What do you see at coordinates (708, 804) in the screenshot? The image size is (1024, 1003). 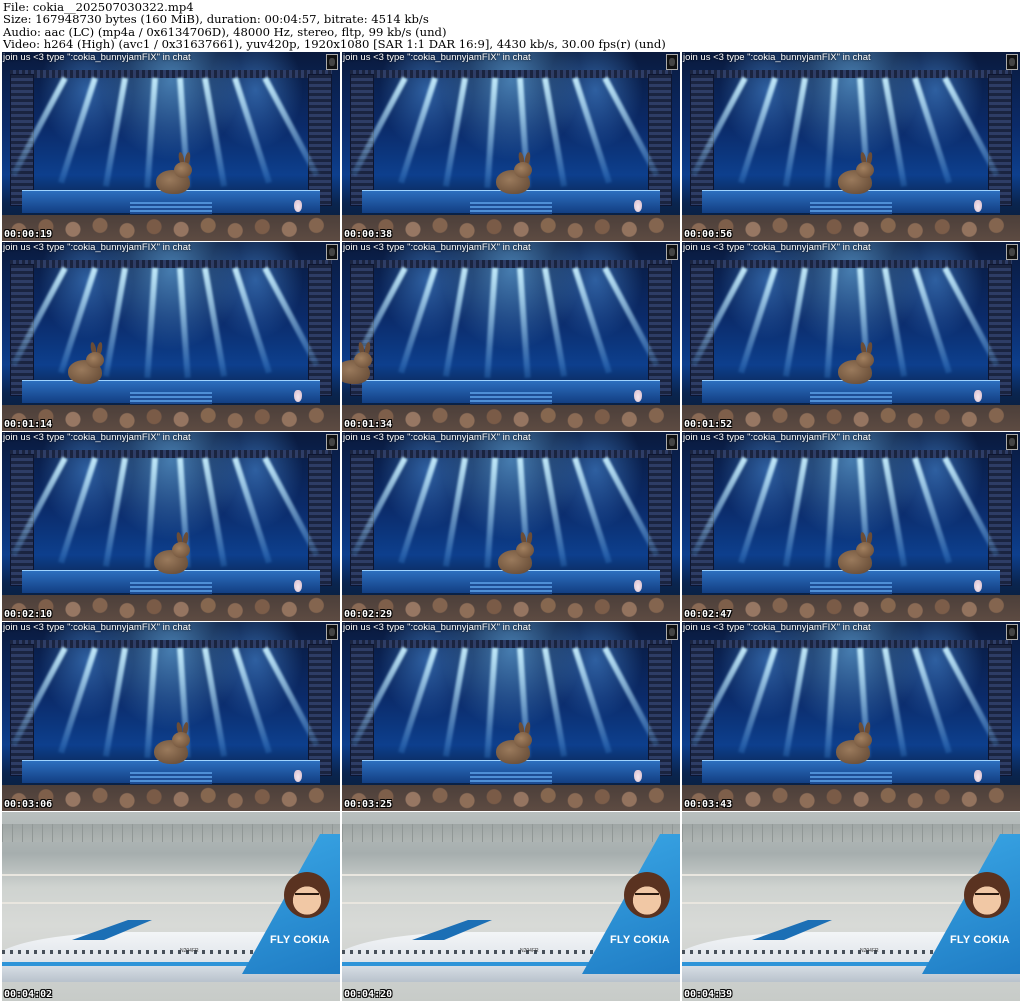 I see `timestamp-label: 00:03:43` at bounding box center [708, 804].